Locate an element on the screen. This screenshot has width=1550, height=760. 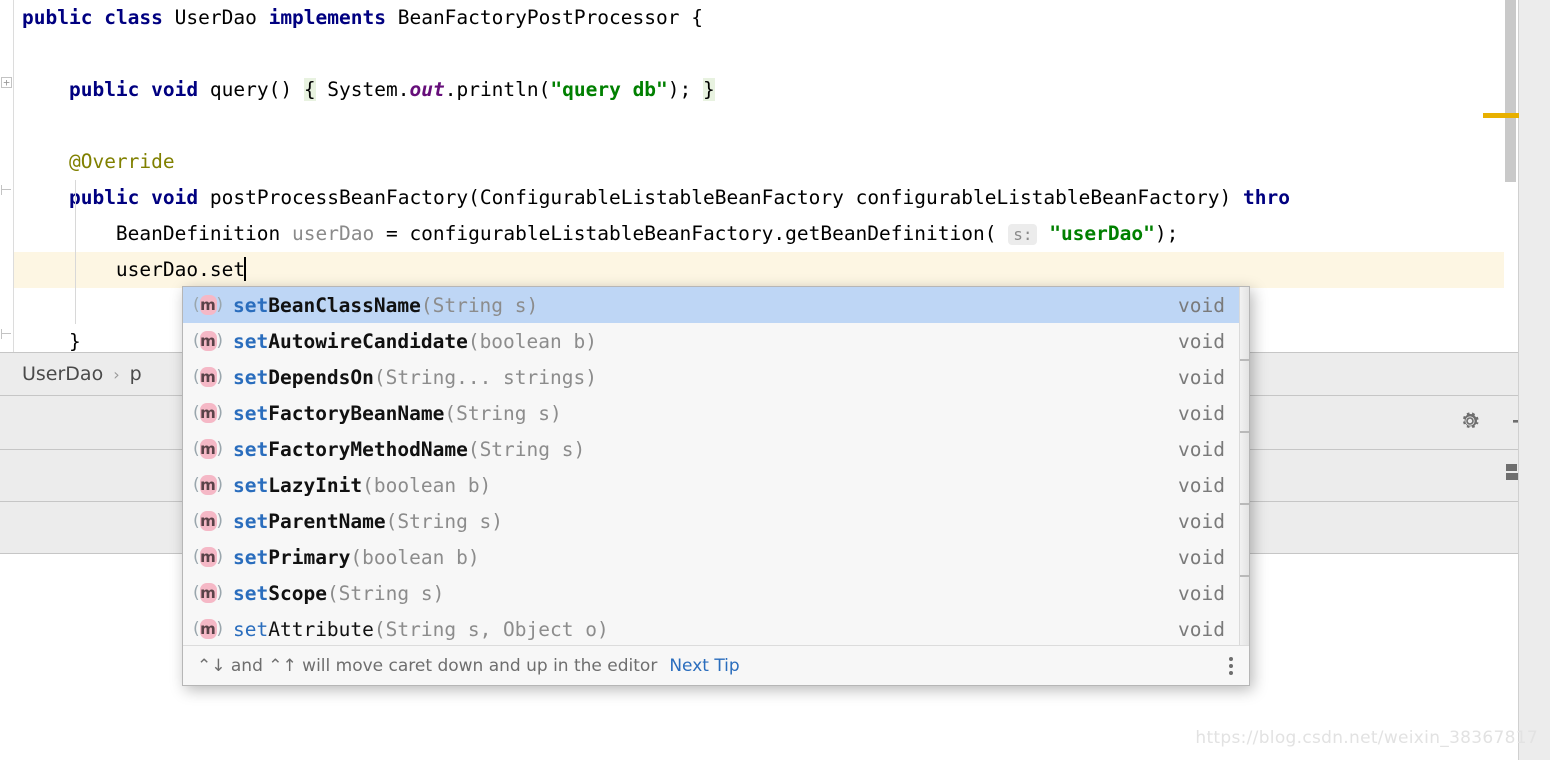
indent-guide is located at coordinates (75, 252).